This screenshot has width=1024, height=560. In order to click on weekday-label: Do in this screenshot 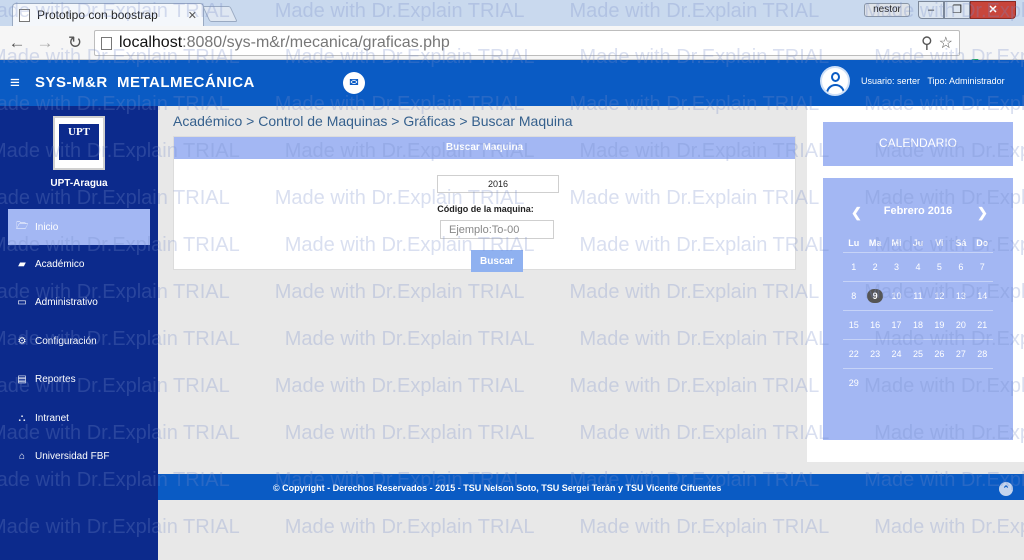, I will do `click(982, 242)`.